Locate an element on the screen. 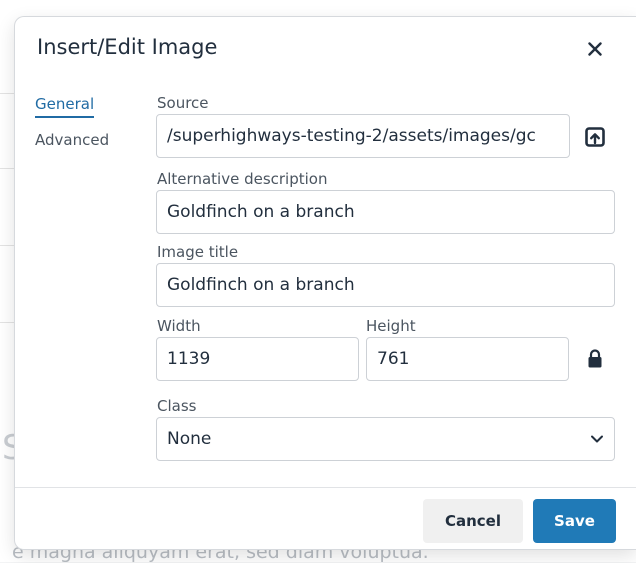 The image size is (636, 563). image-title-label: Image title is located at coordinates (198, 252).